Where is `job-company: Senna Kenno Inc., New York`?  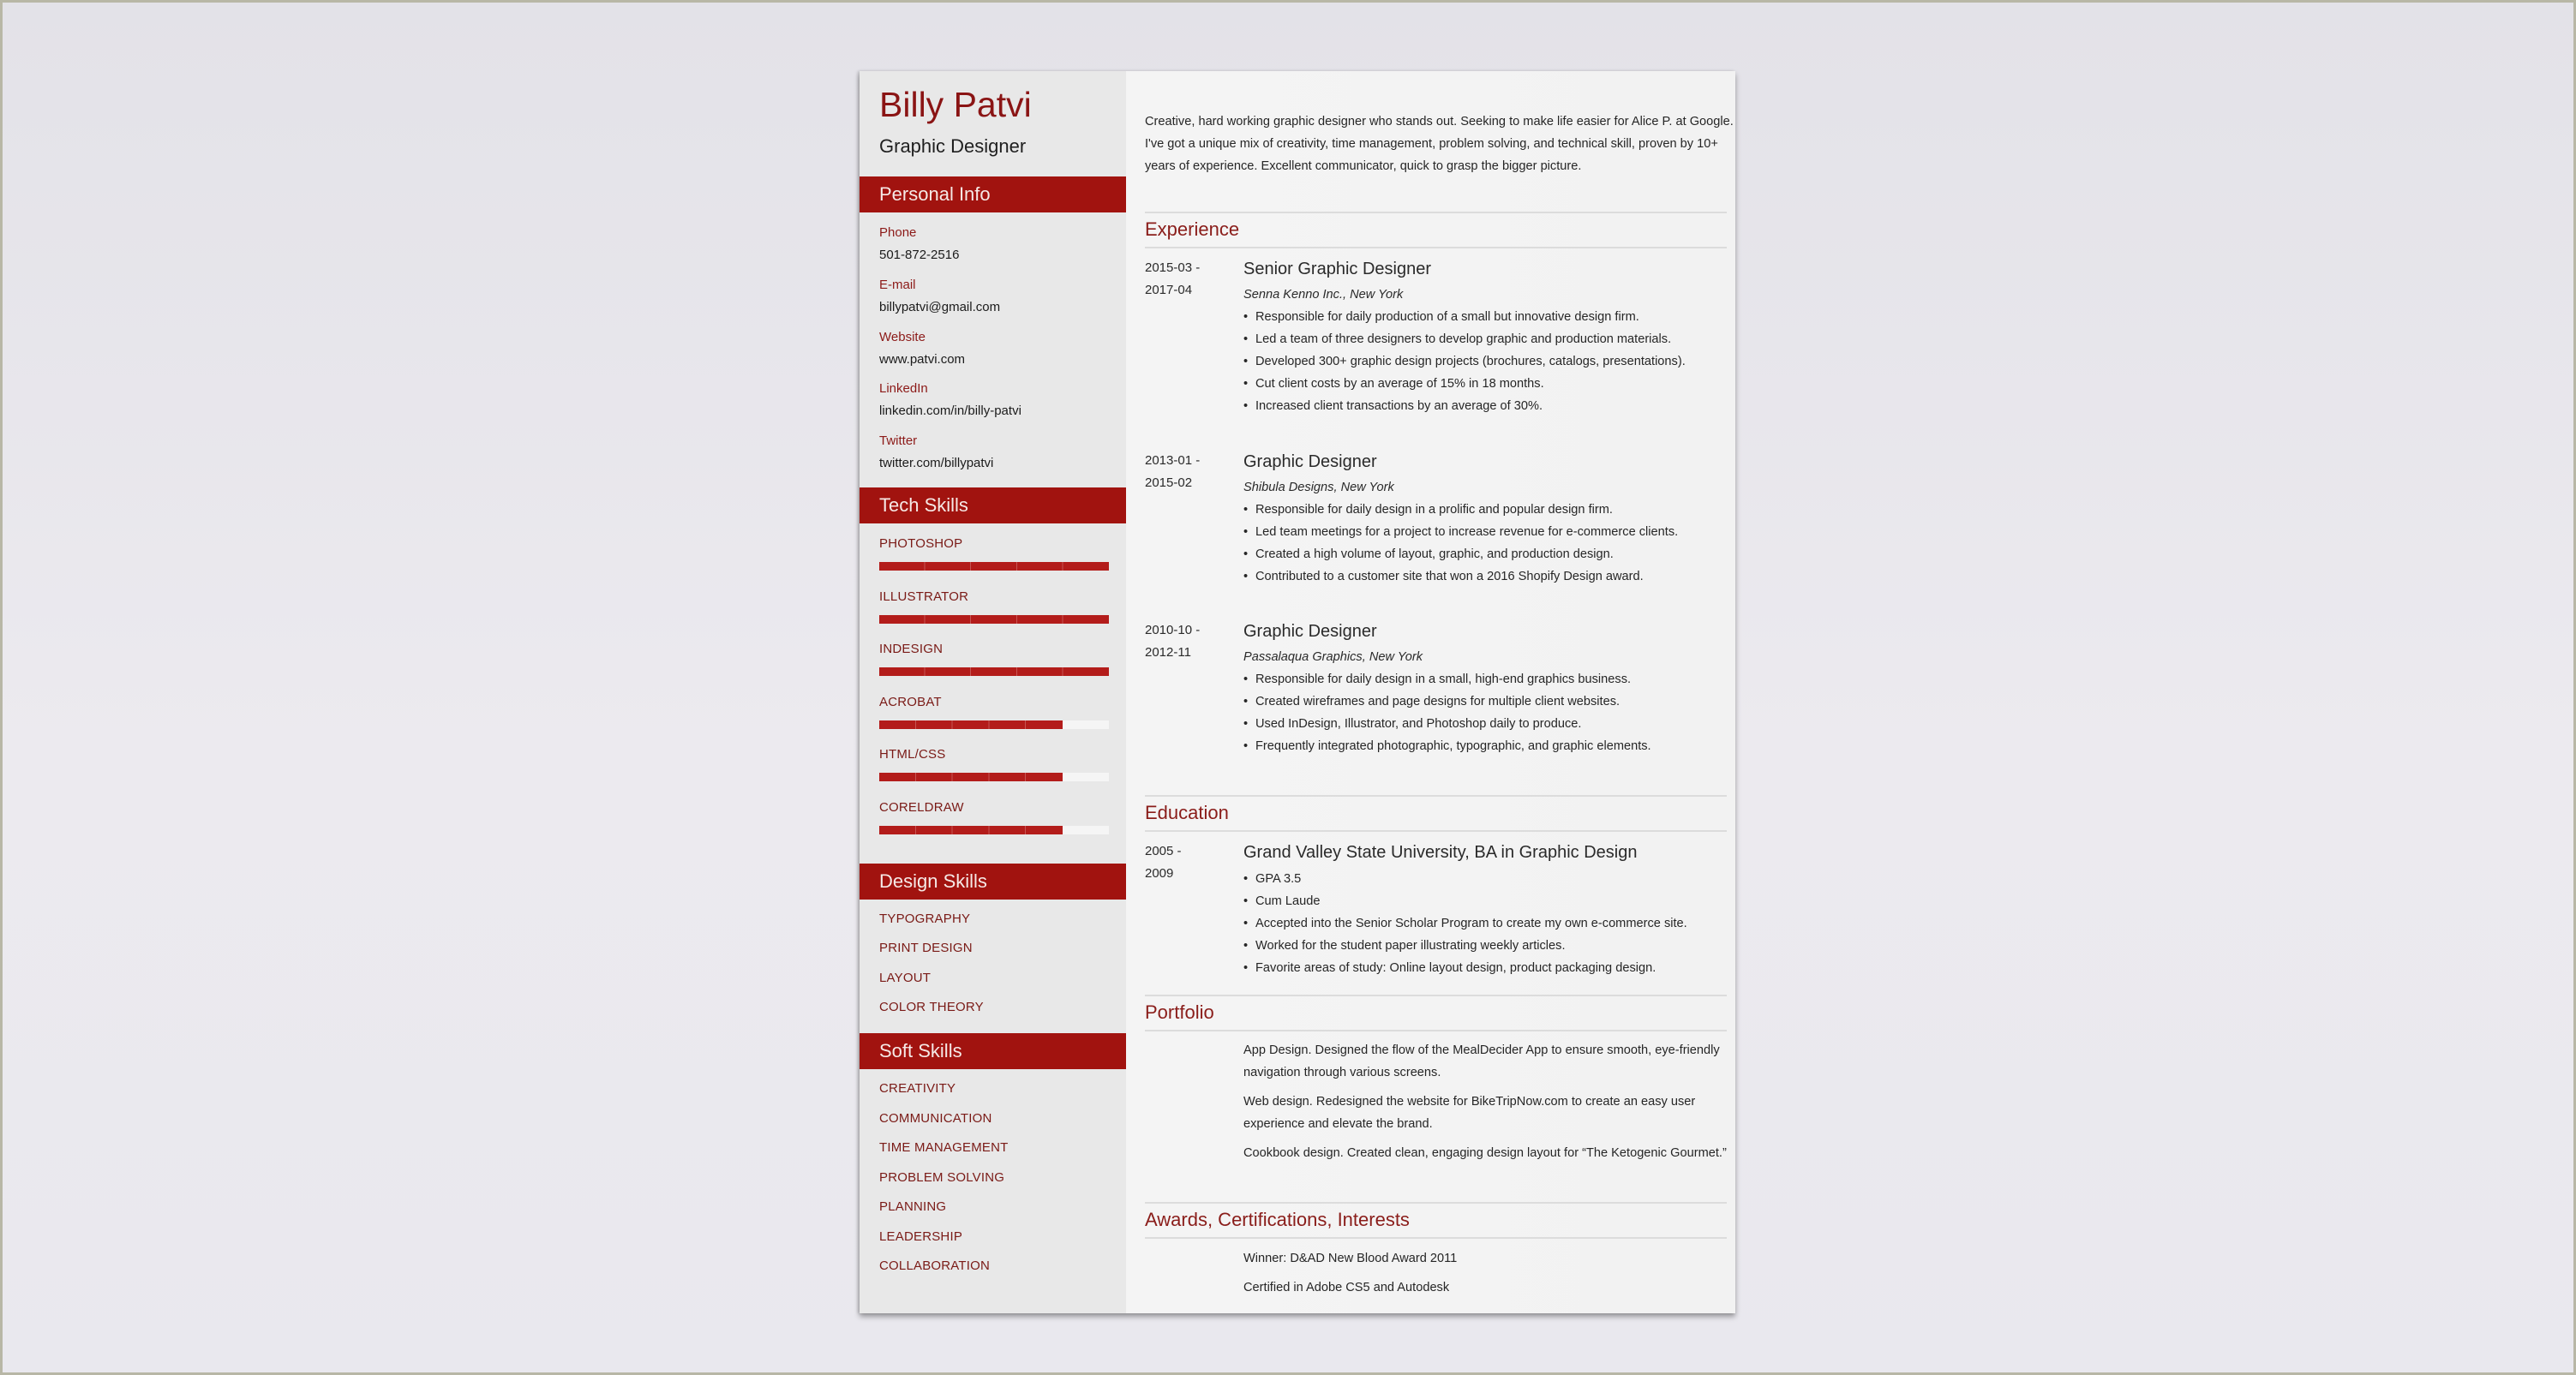 job-company: Senna Kenno Inc., New York is located at coordinates (1323, 295).